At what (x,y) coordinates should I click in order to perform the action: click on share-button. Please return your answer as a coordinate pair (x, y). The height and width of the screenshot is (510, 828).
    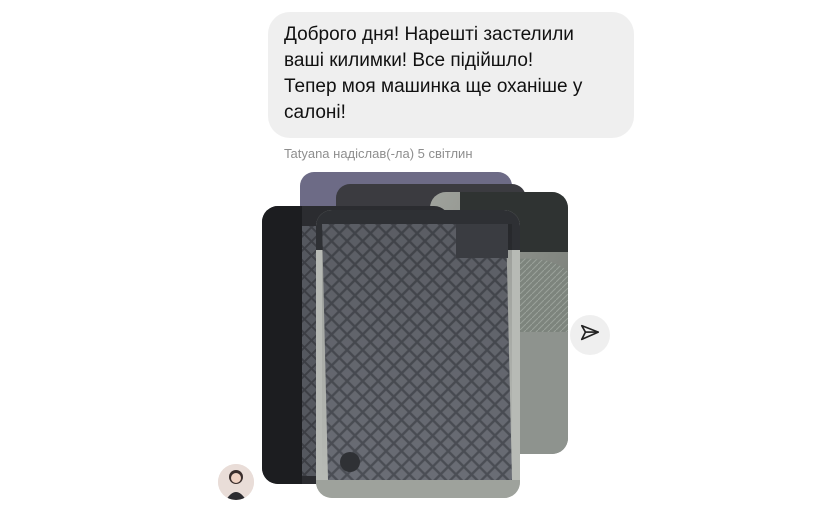
    Looking at the image, I should click on (590, 335).